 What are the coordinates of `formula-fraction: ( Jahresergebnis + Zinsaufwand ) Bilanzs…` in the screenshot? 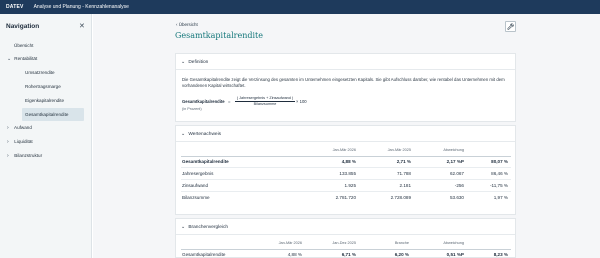 It's located at (265, 101).